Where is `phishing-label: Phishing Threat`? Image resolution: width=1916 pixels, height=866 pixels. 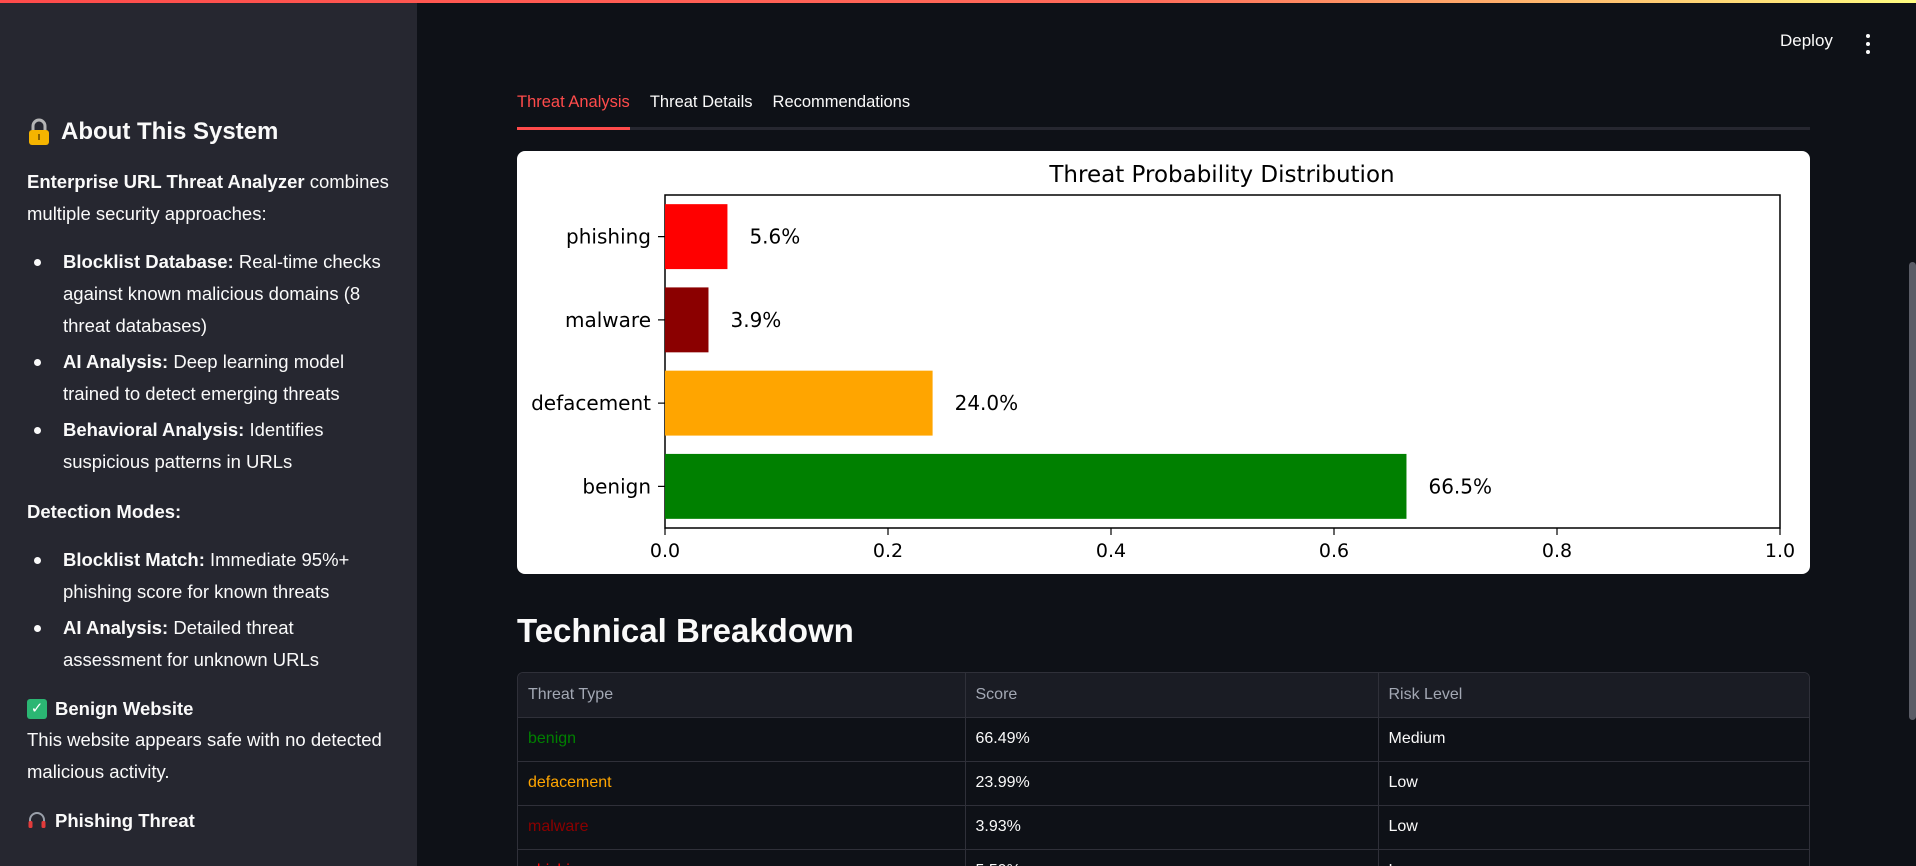 phishing-label: Phishing Threat is located at coordinates (125, 820).